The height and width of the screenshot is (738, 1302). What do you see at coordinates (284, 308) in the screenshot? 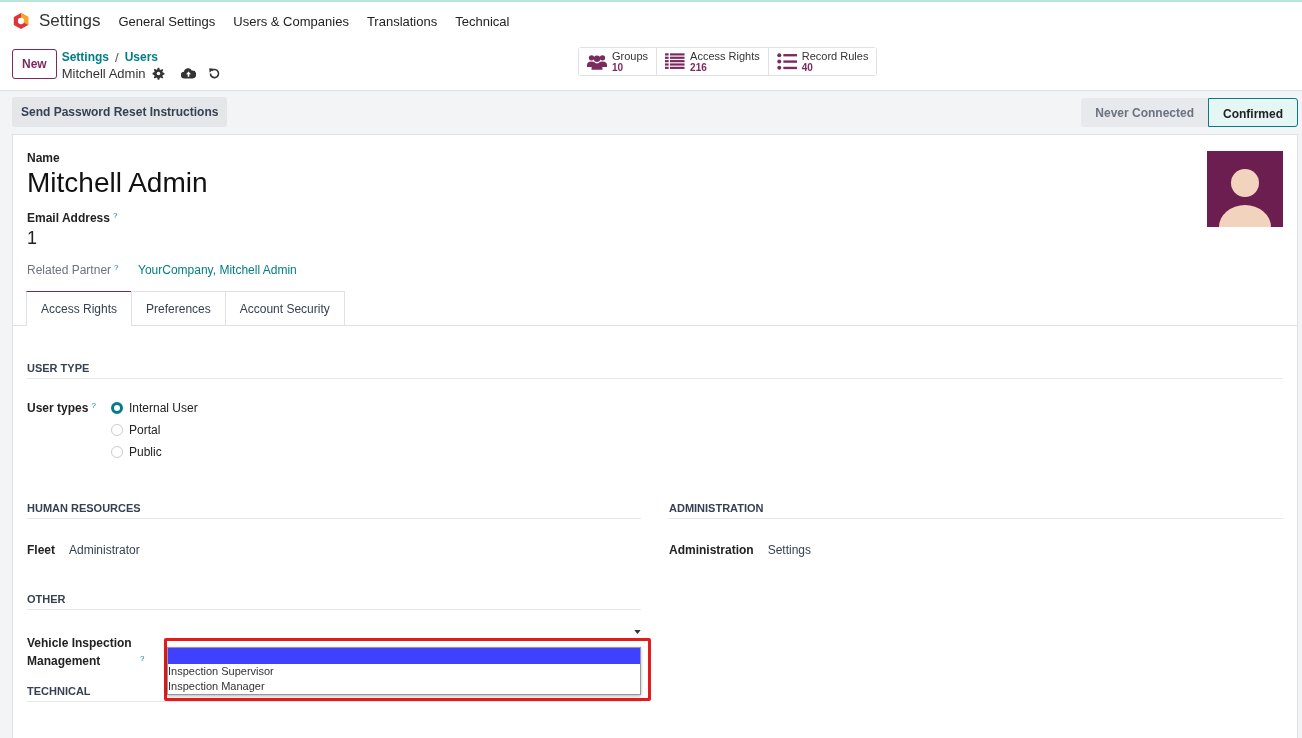
I see `form-tab: Account Security` at bounding box center [284, 308].